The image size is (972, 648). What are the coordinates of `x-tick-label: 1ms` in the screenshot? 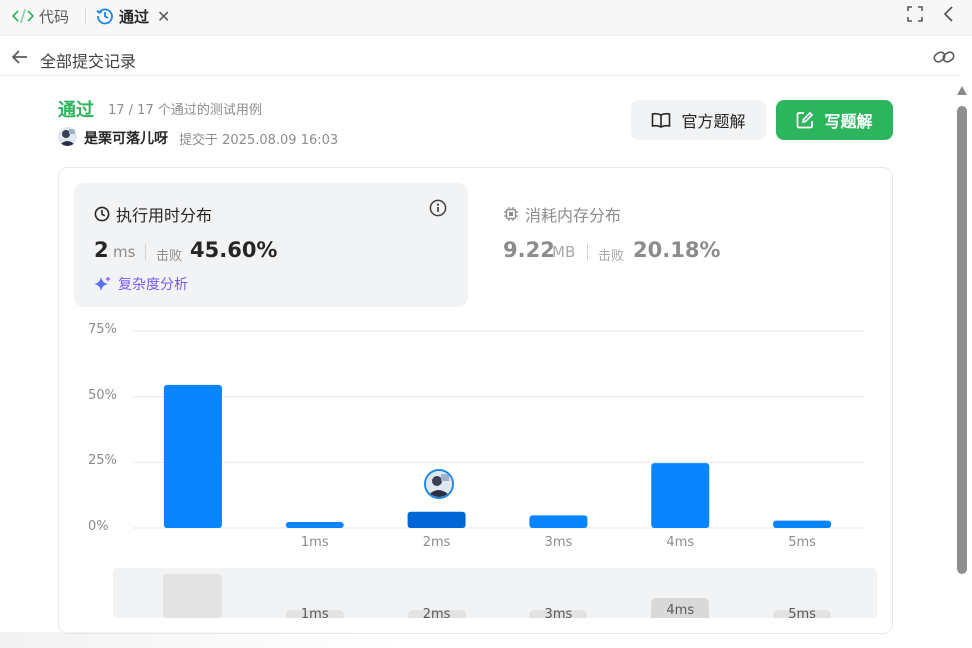 It's located at (314, 542).